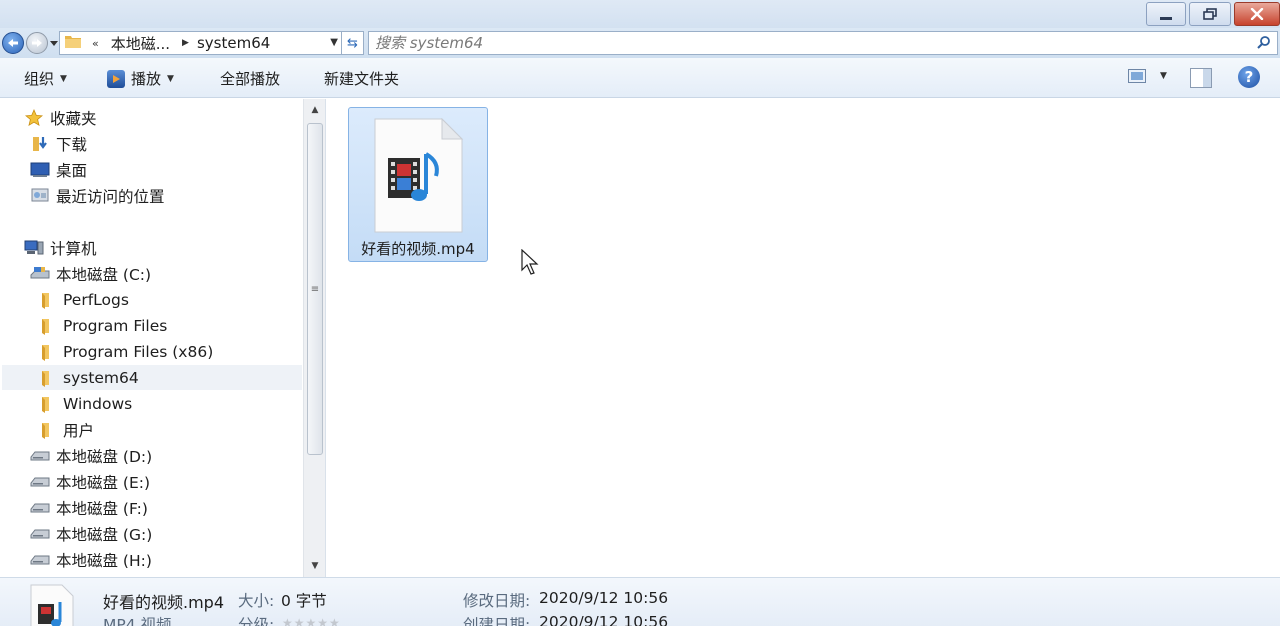 Image resolution: width=1280 pixels, height=626 pixels. Describe the element at coordinates (418, 249) in the screenshot. I see `file-name-label: 好看的视频.mp4` at that location.